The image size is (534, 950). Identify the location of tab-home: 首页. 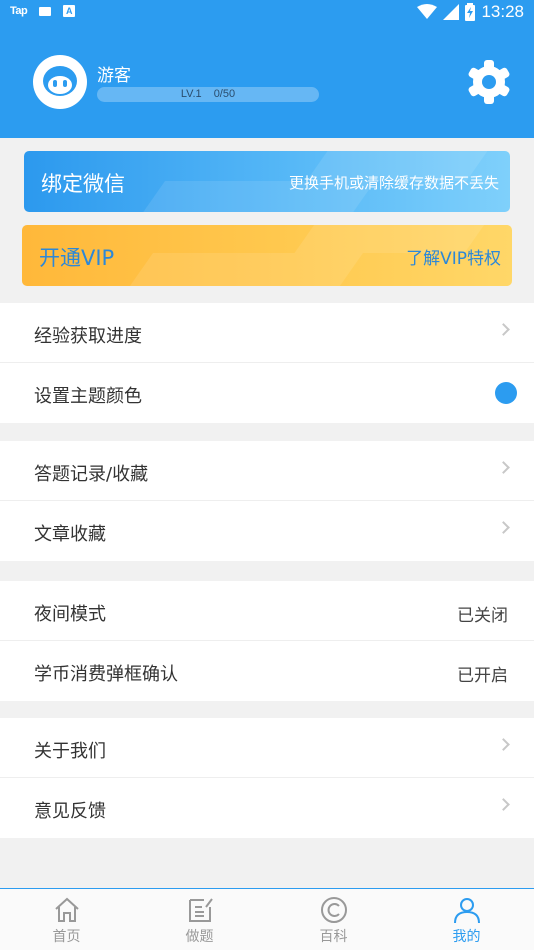
(66, 919).